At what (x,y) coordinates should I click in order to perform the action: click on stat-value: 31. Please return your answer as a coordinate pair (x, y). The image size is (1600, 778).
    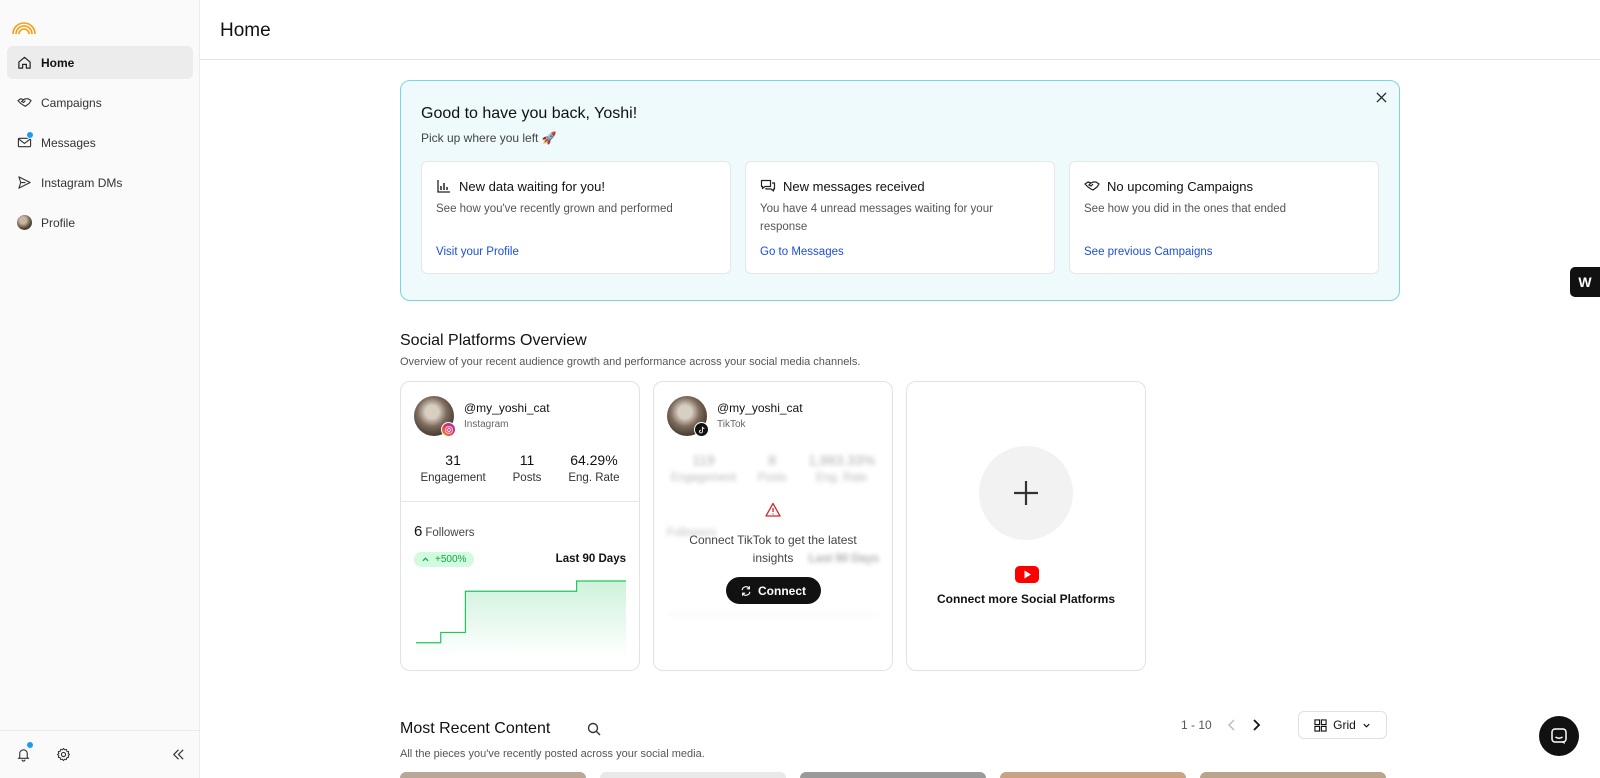
    Looking at the image, I should click on (453, 460).